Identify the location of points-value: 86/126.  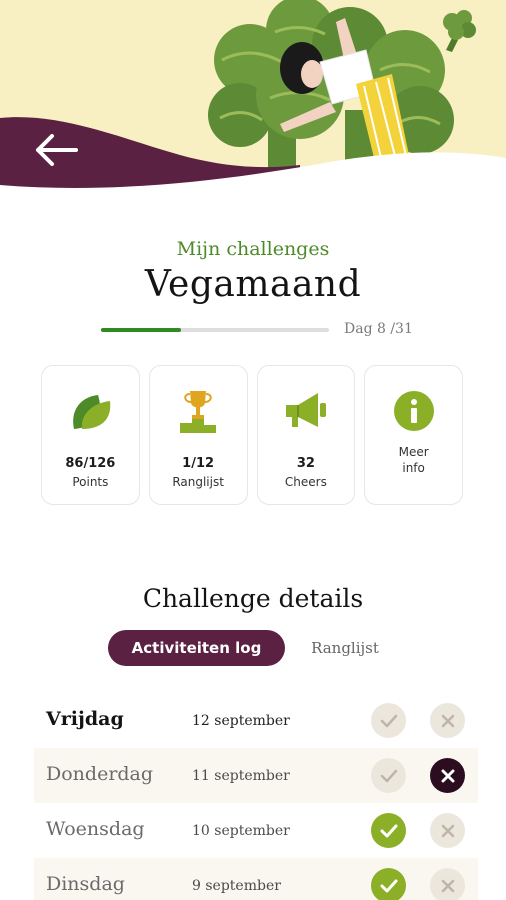
(90, 463).